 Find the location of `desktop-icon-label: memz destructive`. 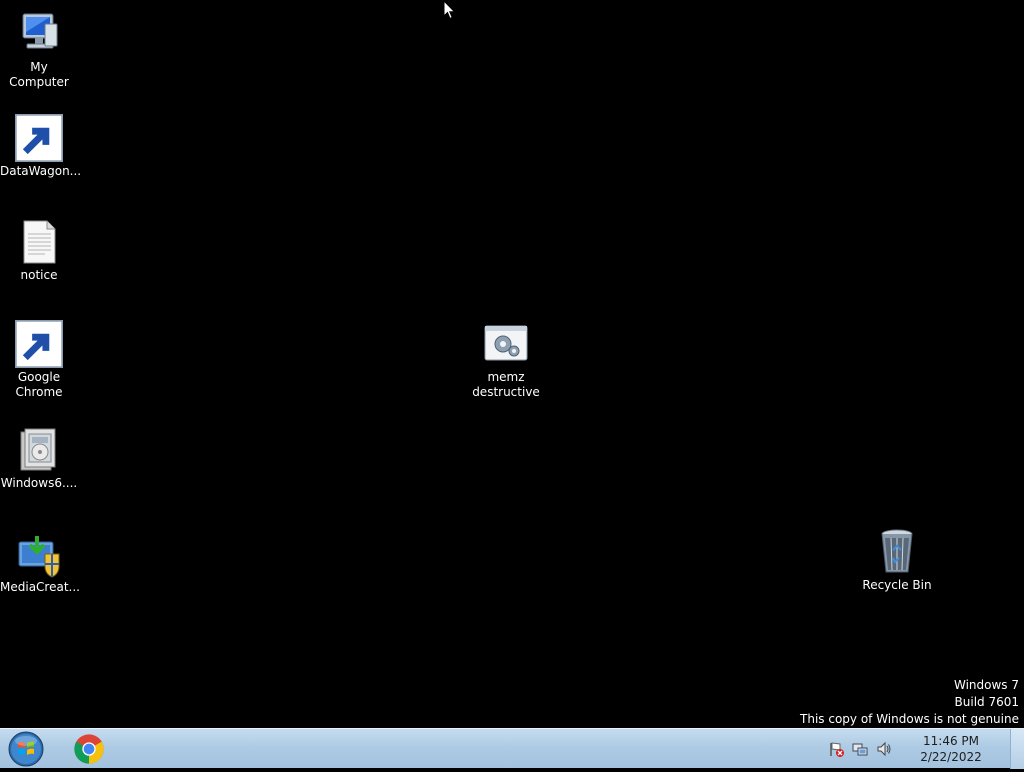

desktop-icon-label: memz destructive is located at coordinates (506, 384).